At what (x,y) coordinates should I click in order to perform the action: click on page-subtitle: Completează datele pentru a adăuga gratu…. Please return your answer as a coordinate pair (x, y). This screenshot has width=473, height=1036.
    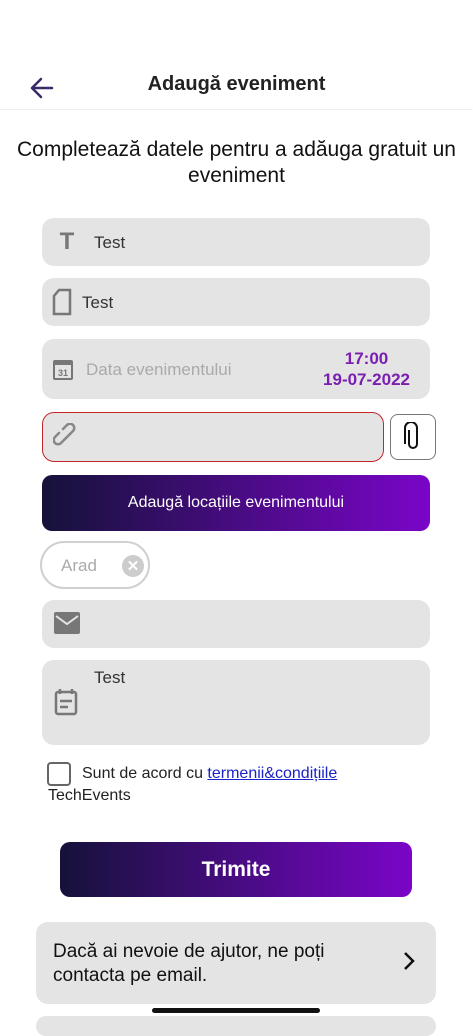
    Looking at the image, I should click on (236, 162).